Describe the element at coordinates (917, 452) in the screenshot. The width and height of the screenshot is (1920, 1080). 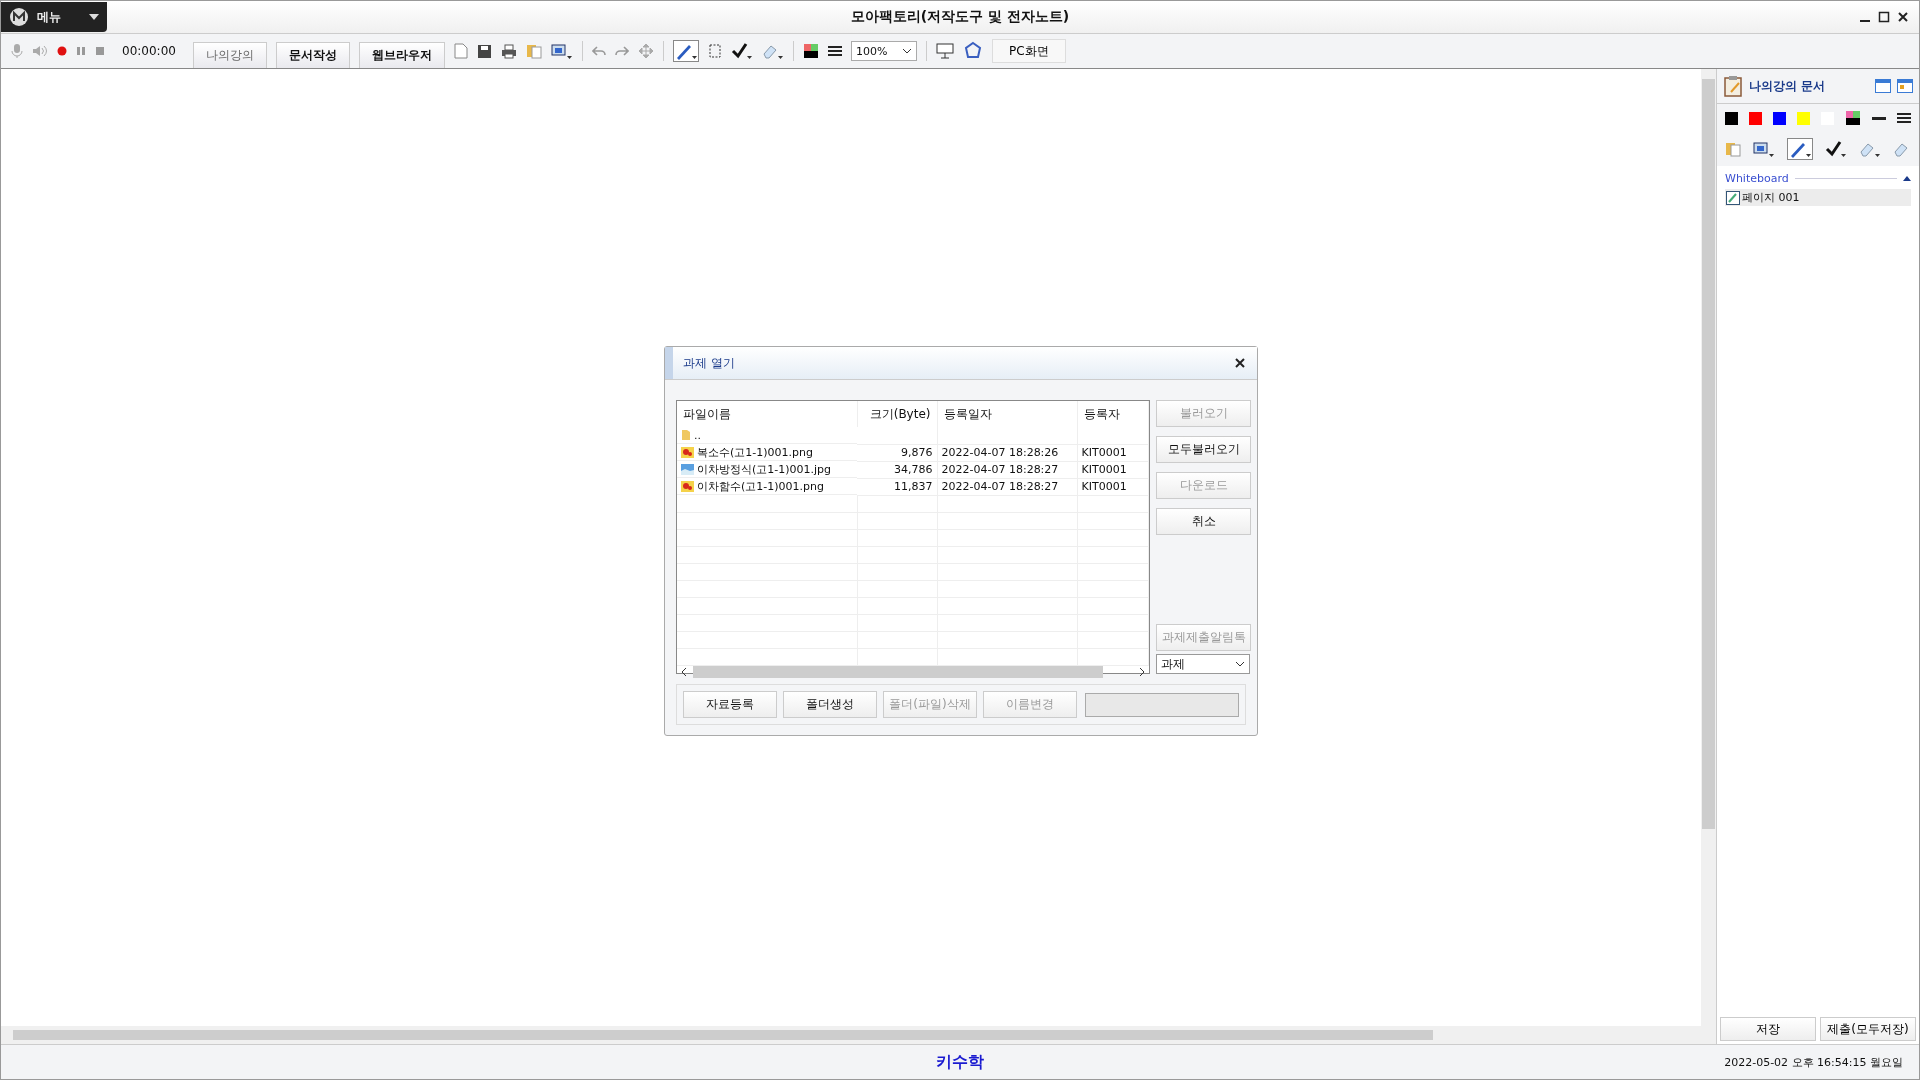
I see `size-cell: 9,876` at that location.